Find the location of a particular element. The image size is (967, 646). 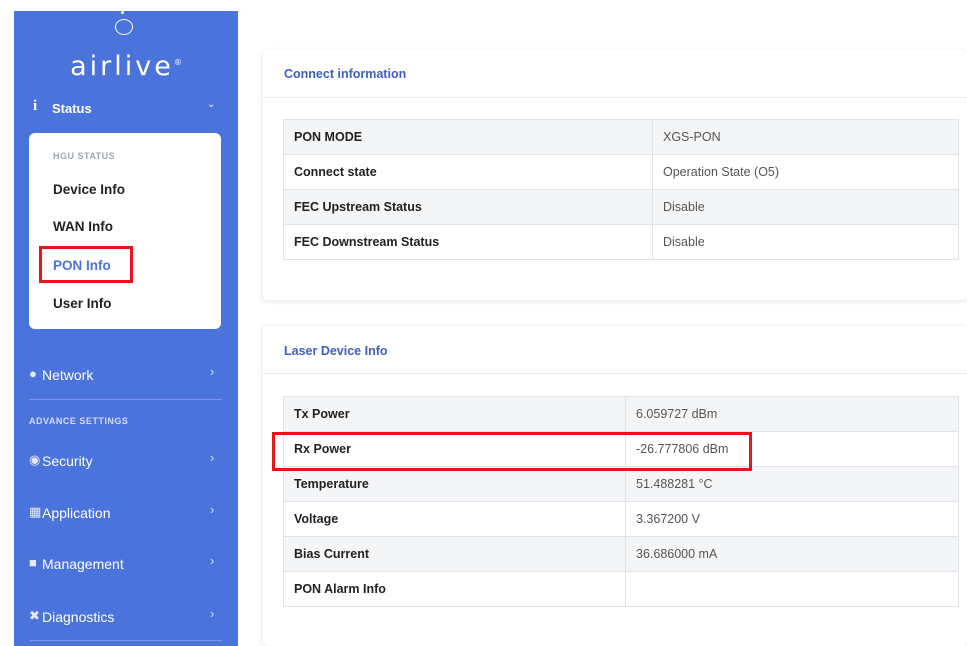

submenu-item-wan-info: WAN Info is located at coordinates (83, 226).